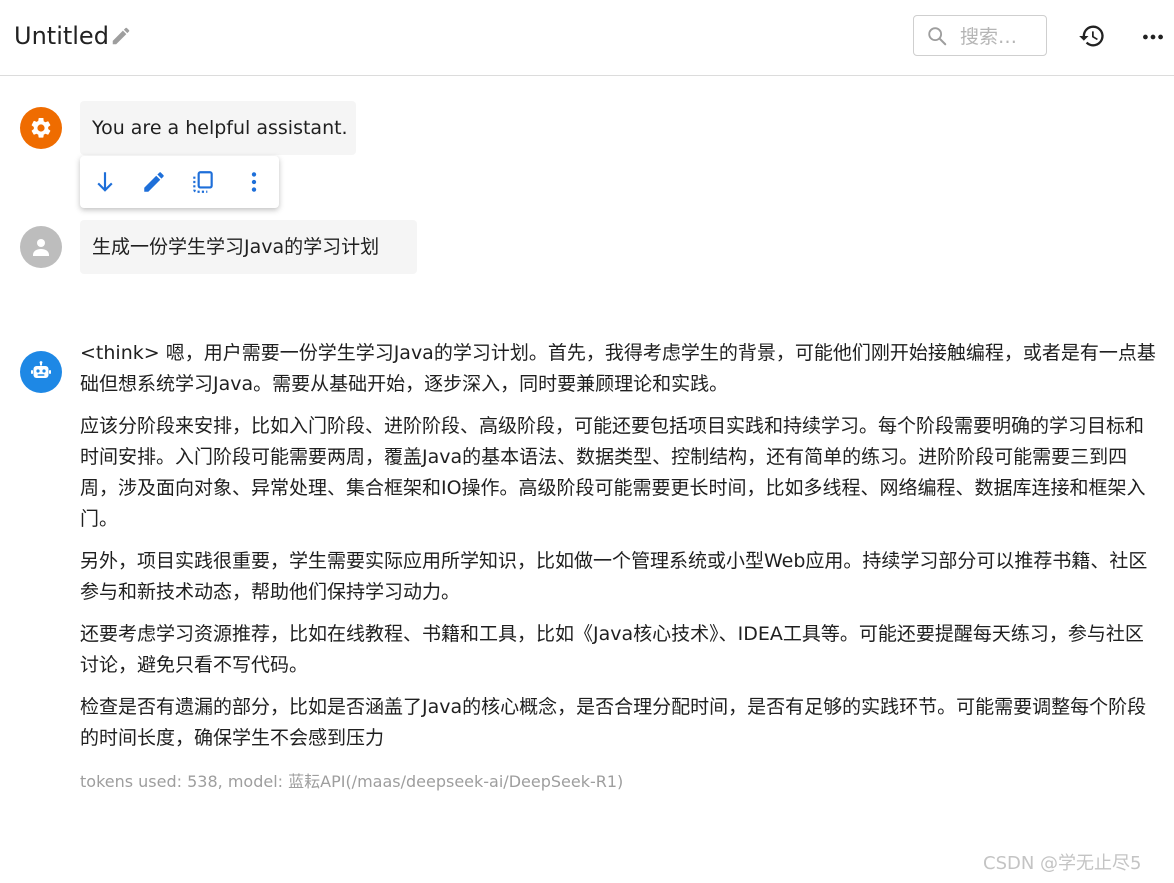 This screenshot has width=1174, height=883. I want to click on gear-icon, so click(41, 128).